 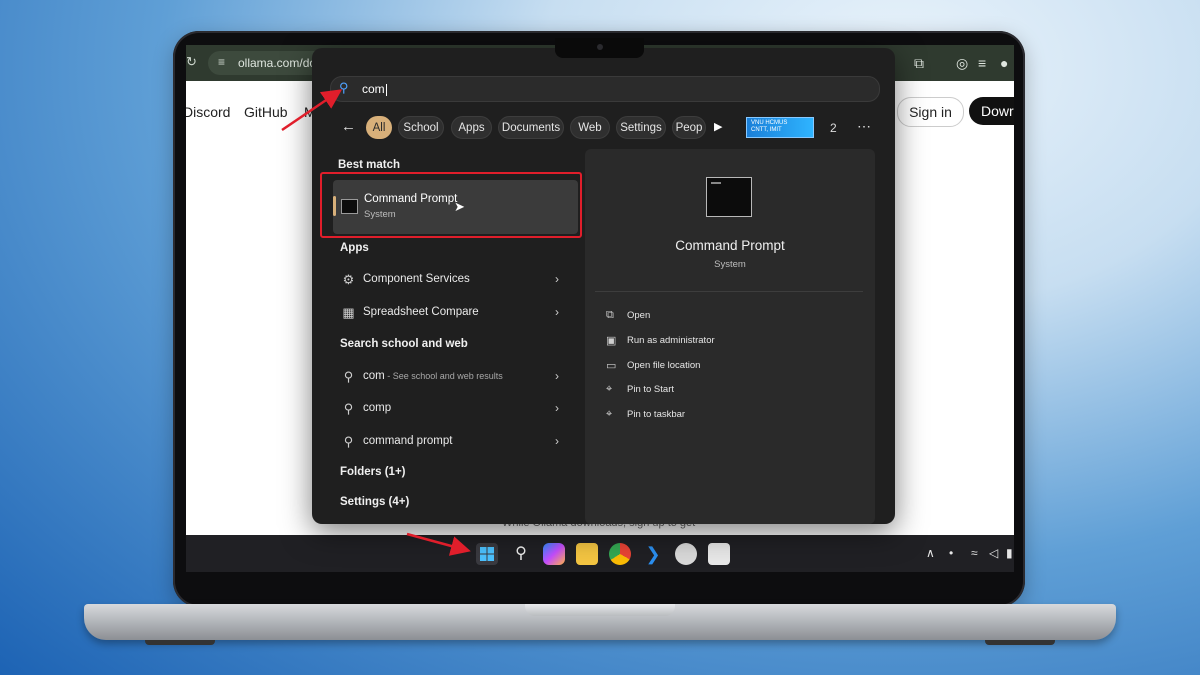 I want to click on app-item-spreadsheet-compare: Spreadsheet Compare, so click(x=421, y=312).